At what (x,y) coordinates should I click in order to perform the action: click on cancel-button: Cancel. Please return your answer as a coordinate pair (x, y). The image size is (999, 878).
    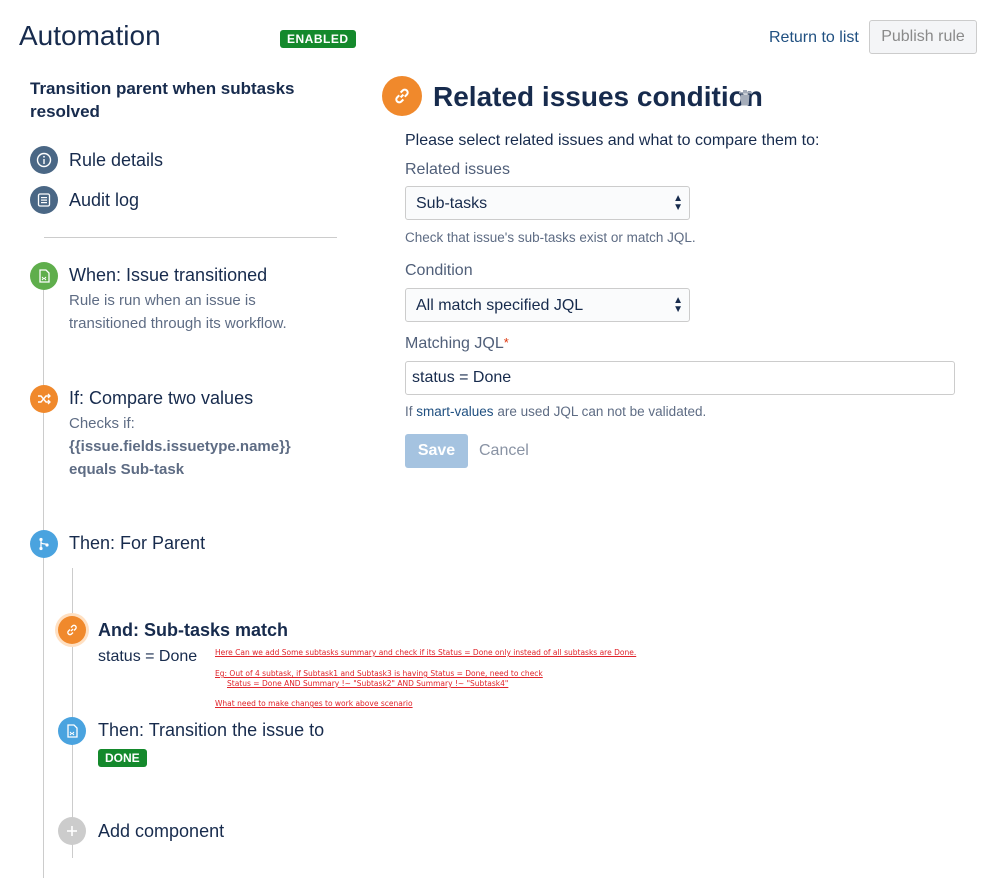
    Looking at the image, I should click on (504, 451).